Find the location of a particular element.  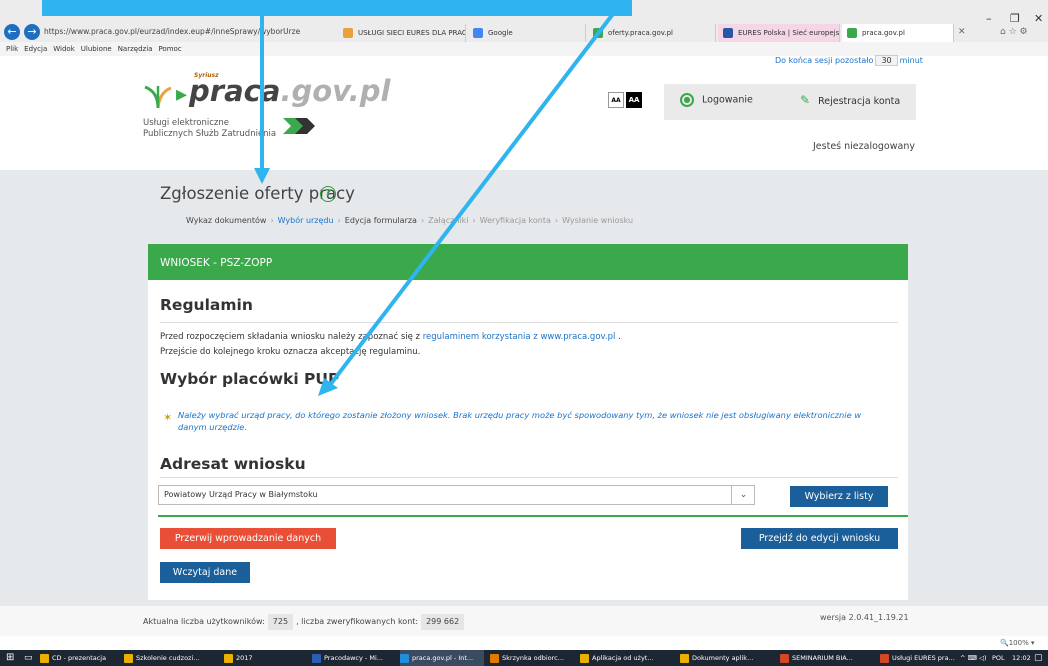

psz-arrows-icon is located at coordinates (299, 126).